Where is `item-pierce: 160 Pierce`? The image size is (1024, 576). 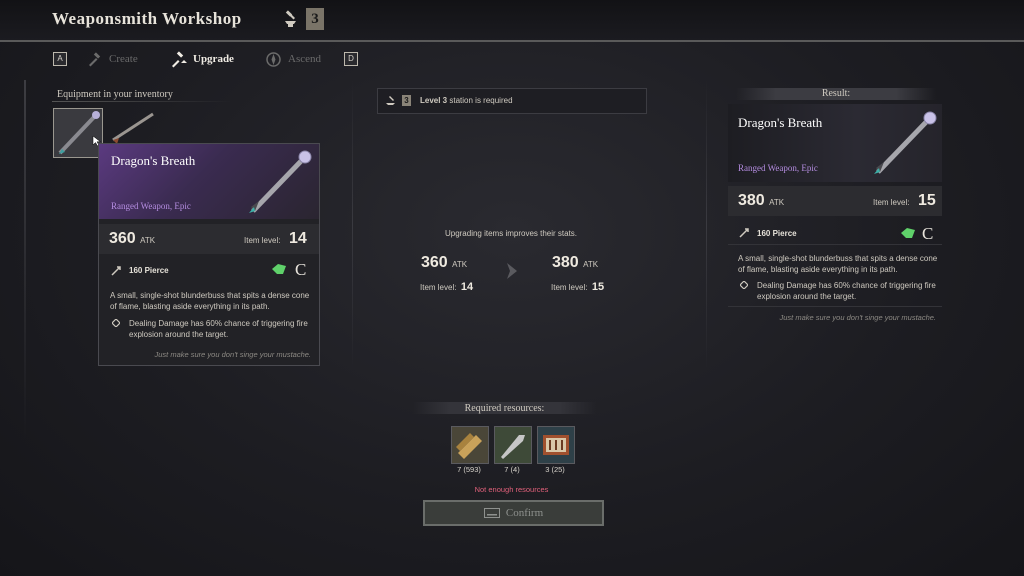 item-pierce: 160 Pierce is located at coordinates (149, 270).